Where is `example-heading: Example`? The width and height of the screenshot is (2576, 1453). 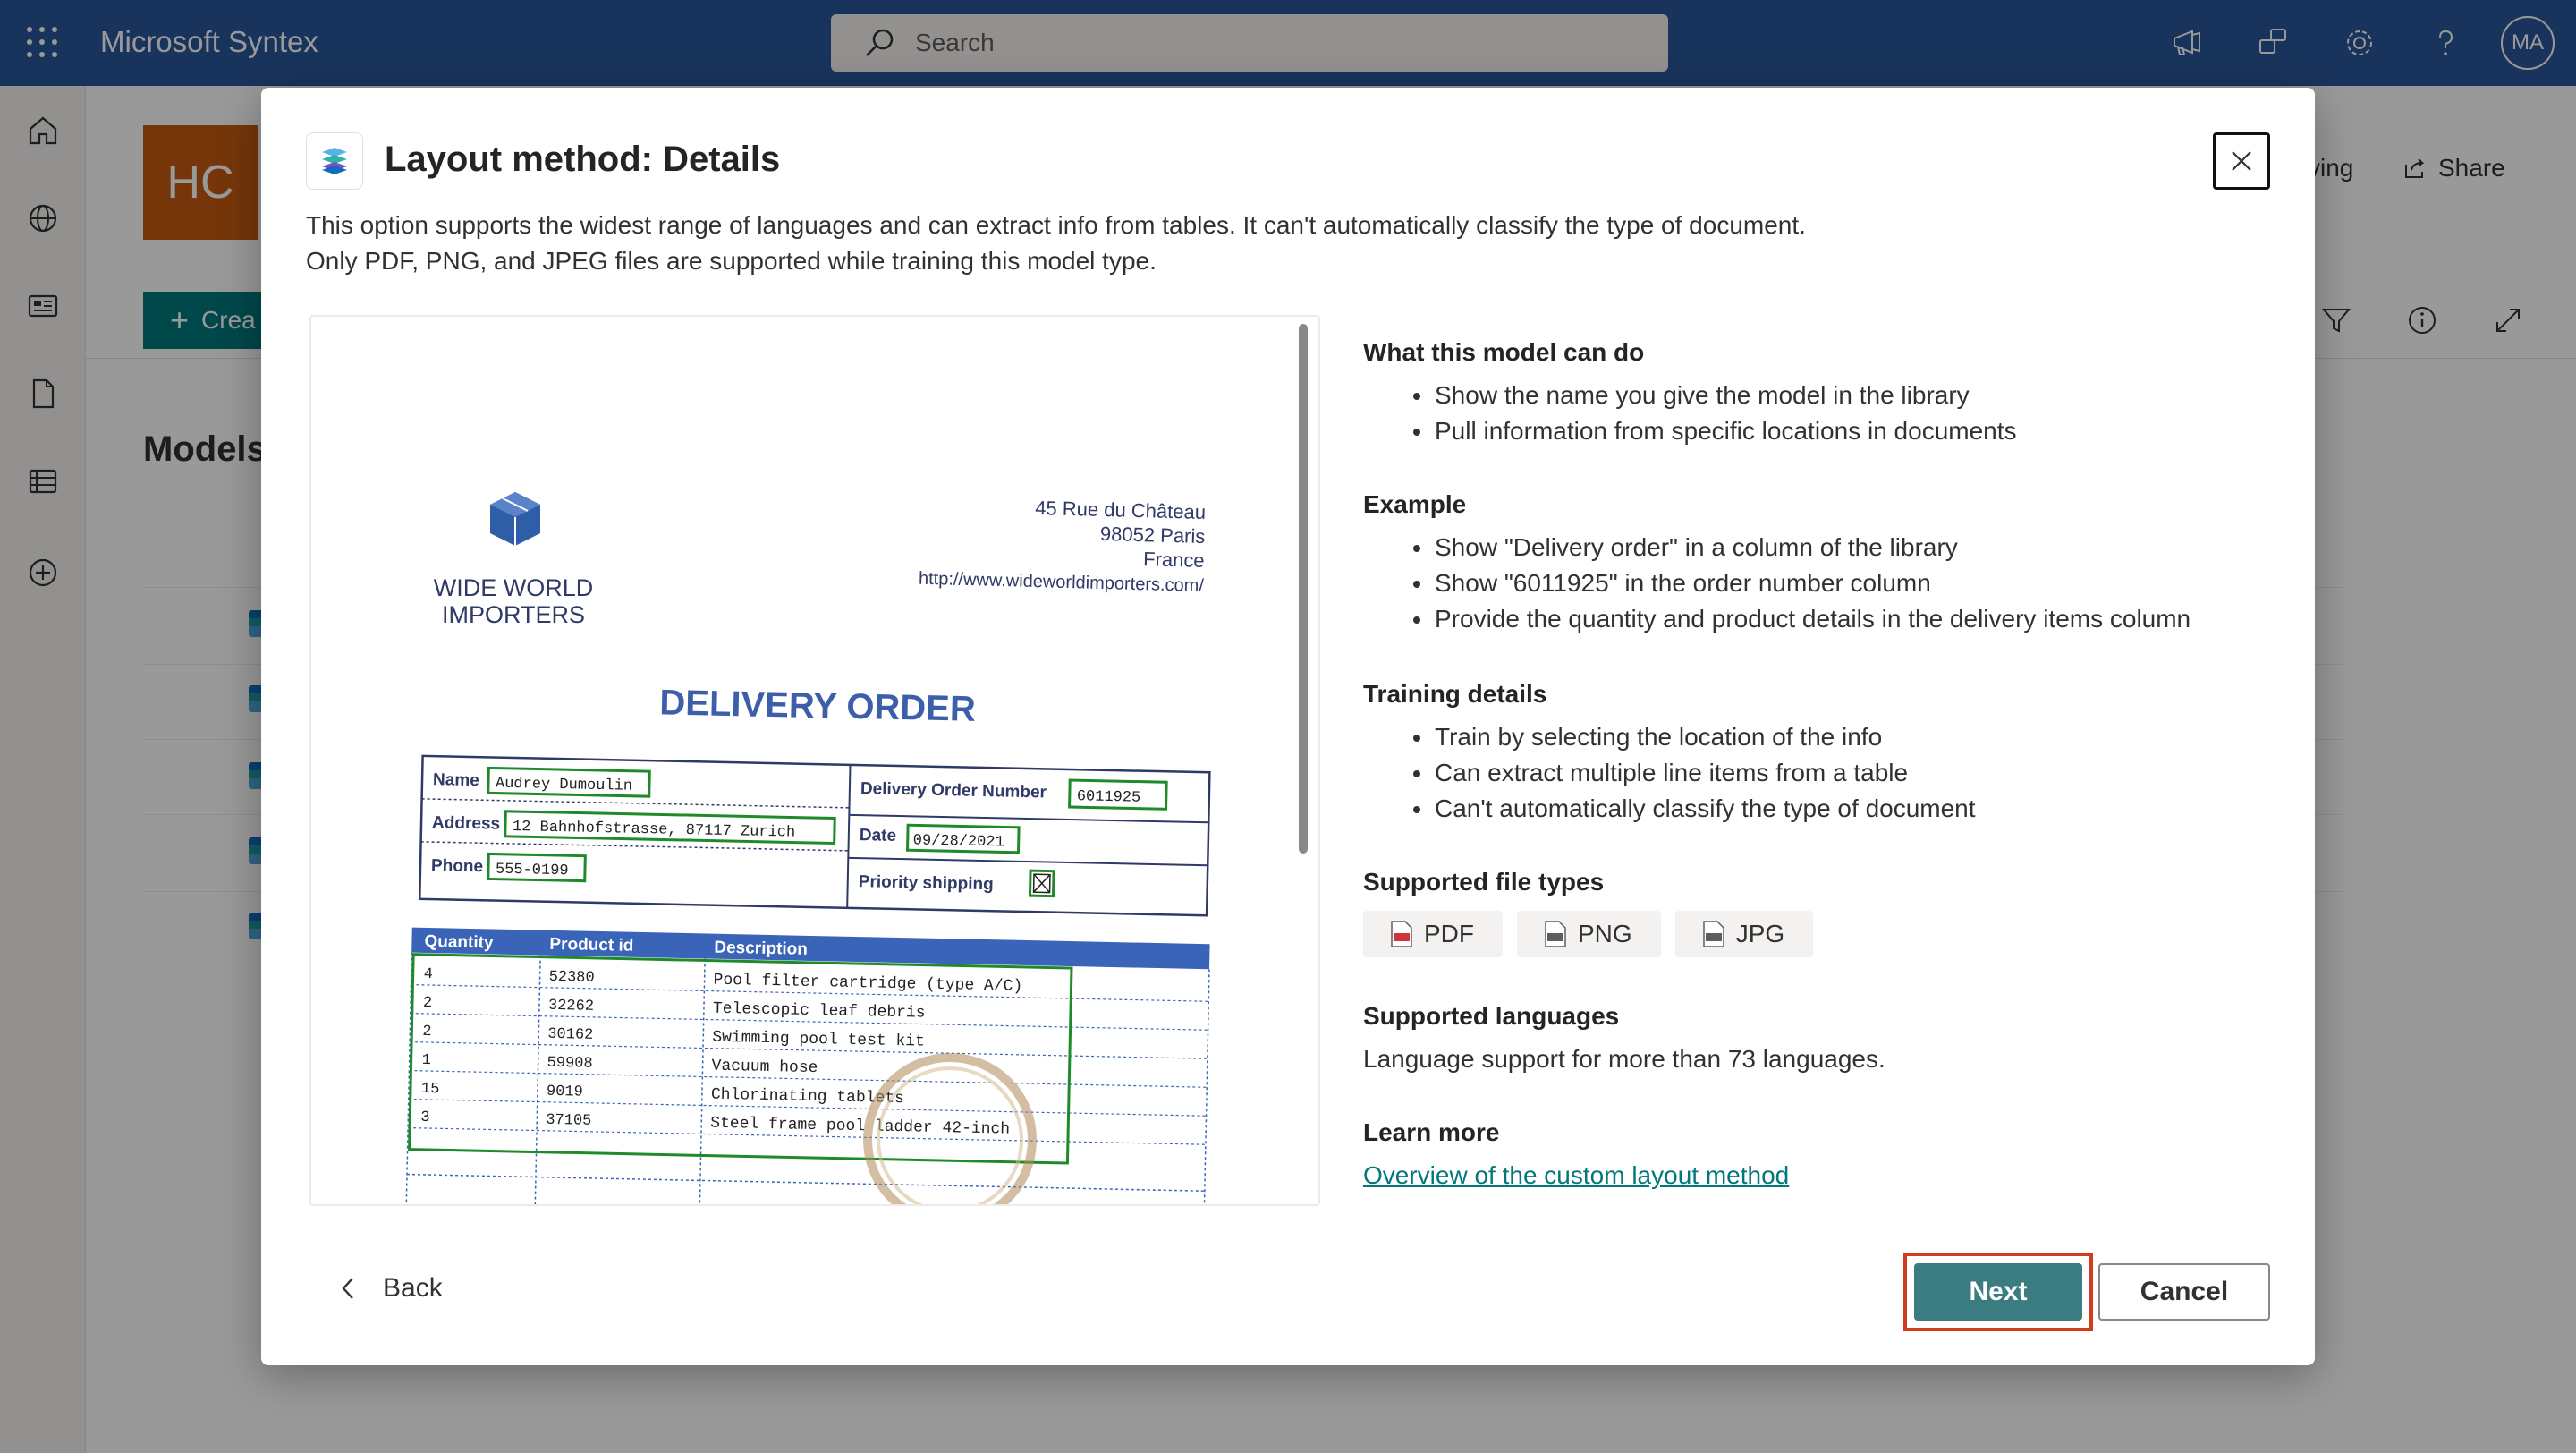 example-heading: Example is located at coordinates (1415, 504).